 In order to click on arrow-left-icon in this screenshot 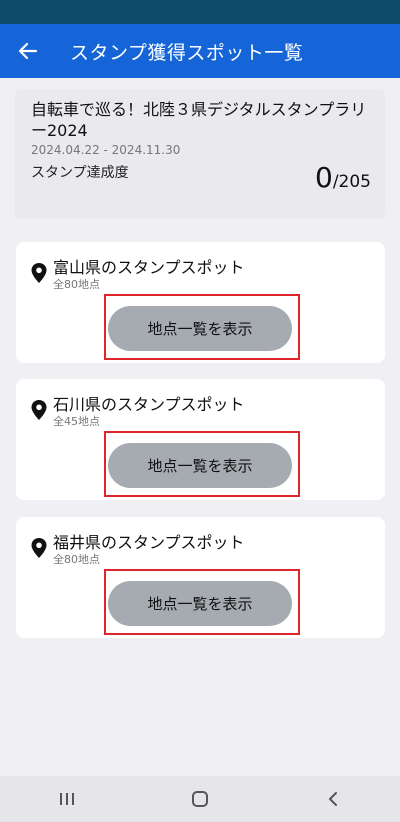, I will do `click(28, 51)`.